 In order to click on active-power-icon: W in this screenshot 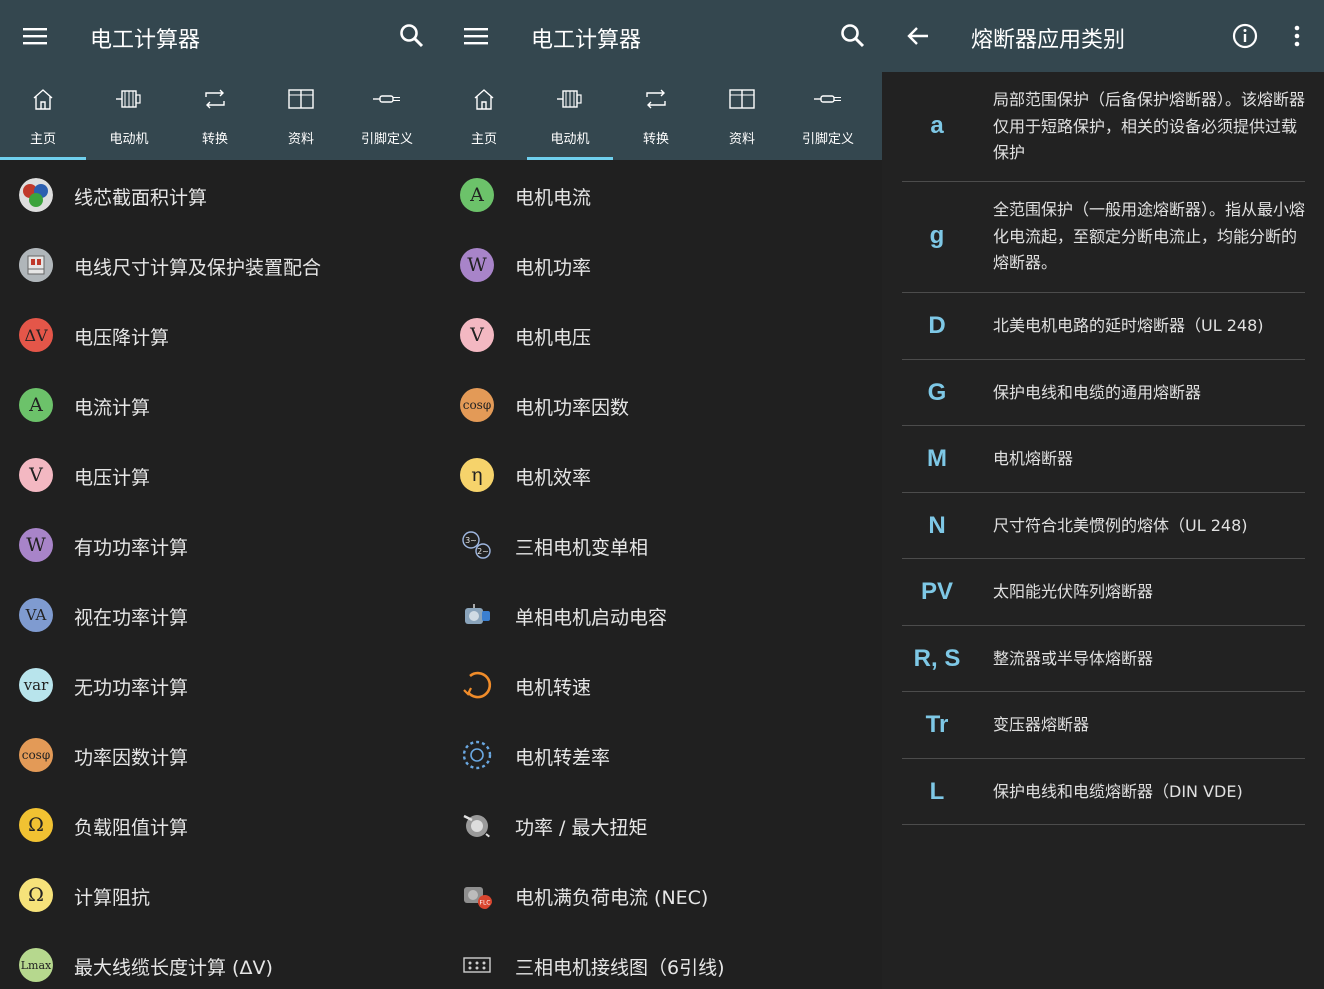, I will do `click(36, 545)`.